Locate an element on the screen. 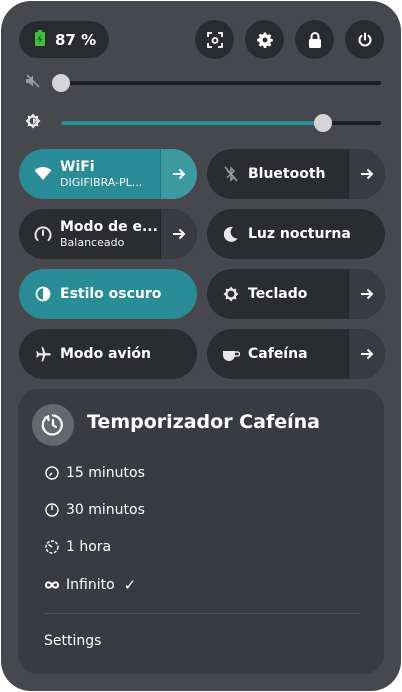 Image resolution: width=402 pixels, height=692 pixels. coffee-cup-icon is located at coordinates (231, 354).